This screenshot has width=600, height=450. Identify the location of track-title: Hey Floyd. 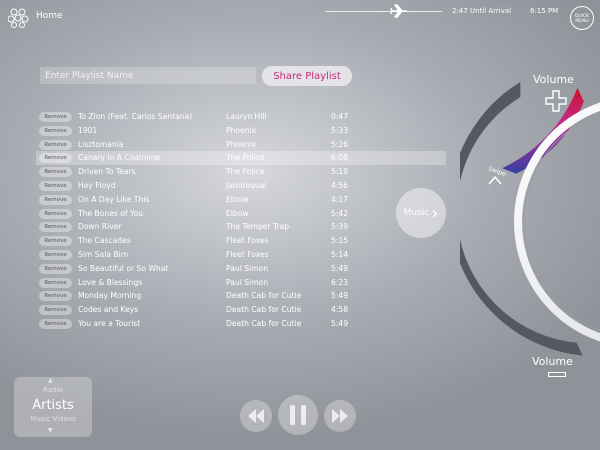
(97, 185).